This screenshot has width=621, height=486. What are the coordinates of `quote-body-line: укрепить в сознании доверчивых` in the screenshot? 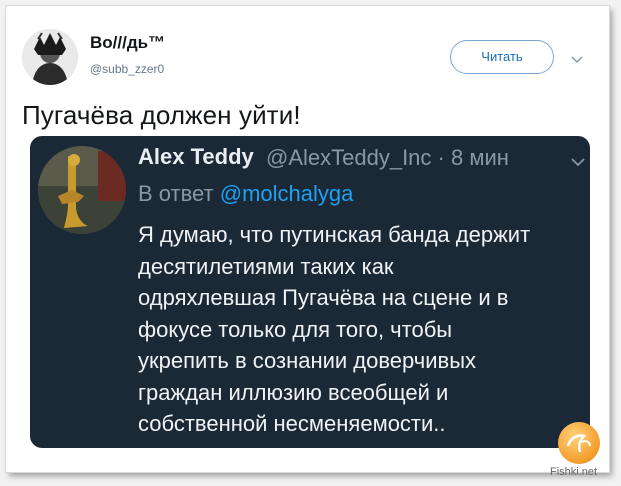 It's located at (307, 360).